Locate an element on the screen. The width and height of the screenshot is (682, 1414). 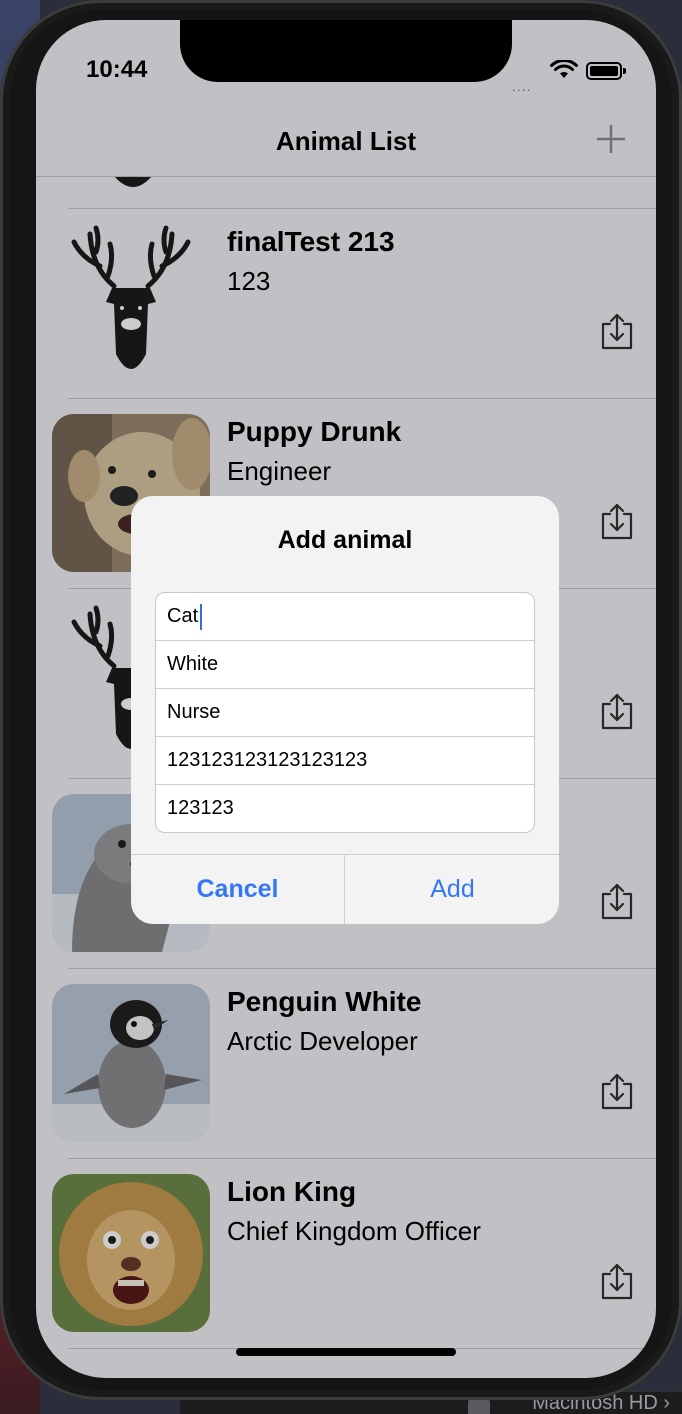
notch is located at coordinates (346, 51).